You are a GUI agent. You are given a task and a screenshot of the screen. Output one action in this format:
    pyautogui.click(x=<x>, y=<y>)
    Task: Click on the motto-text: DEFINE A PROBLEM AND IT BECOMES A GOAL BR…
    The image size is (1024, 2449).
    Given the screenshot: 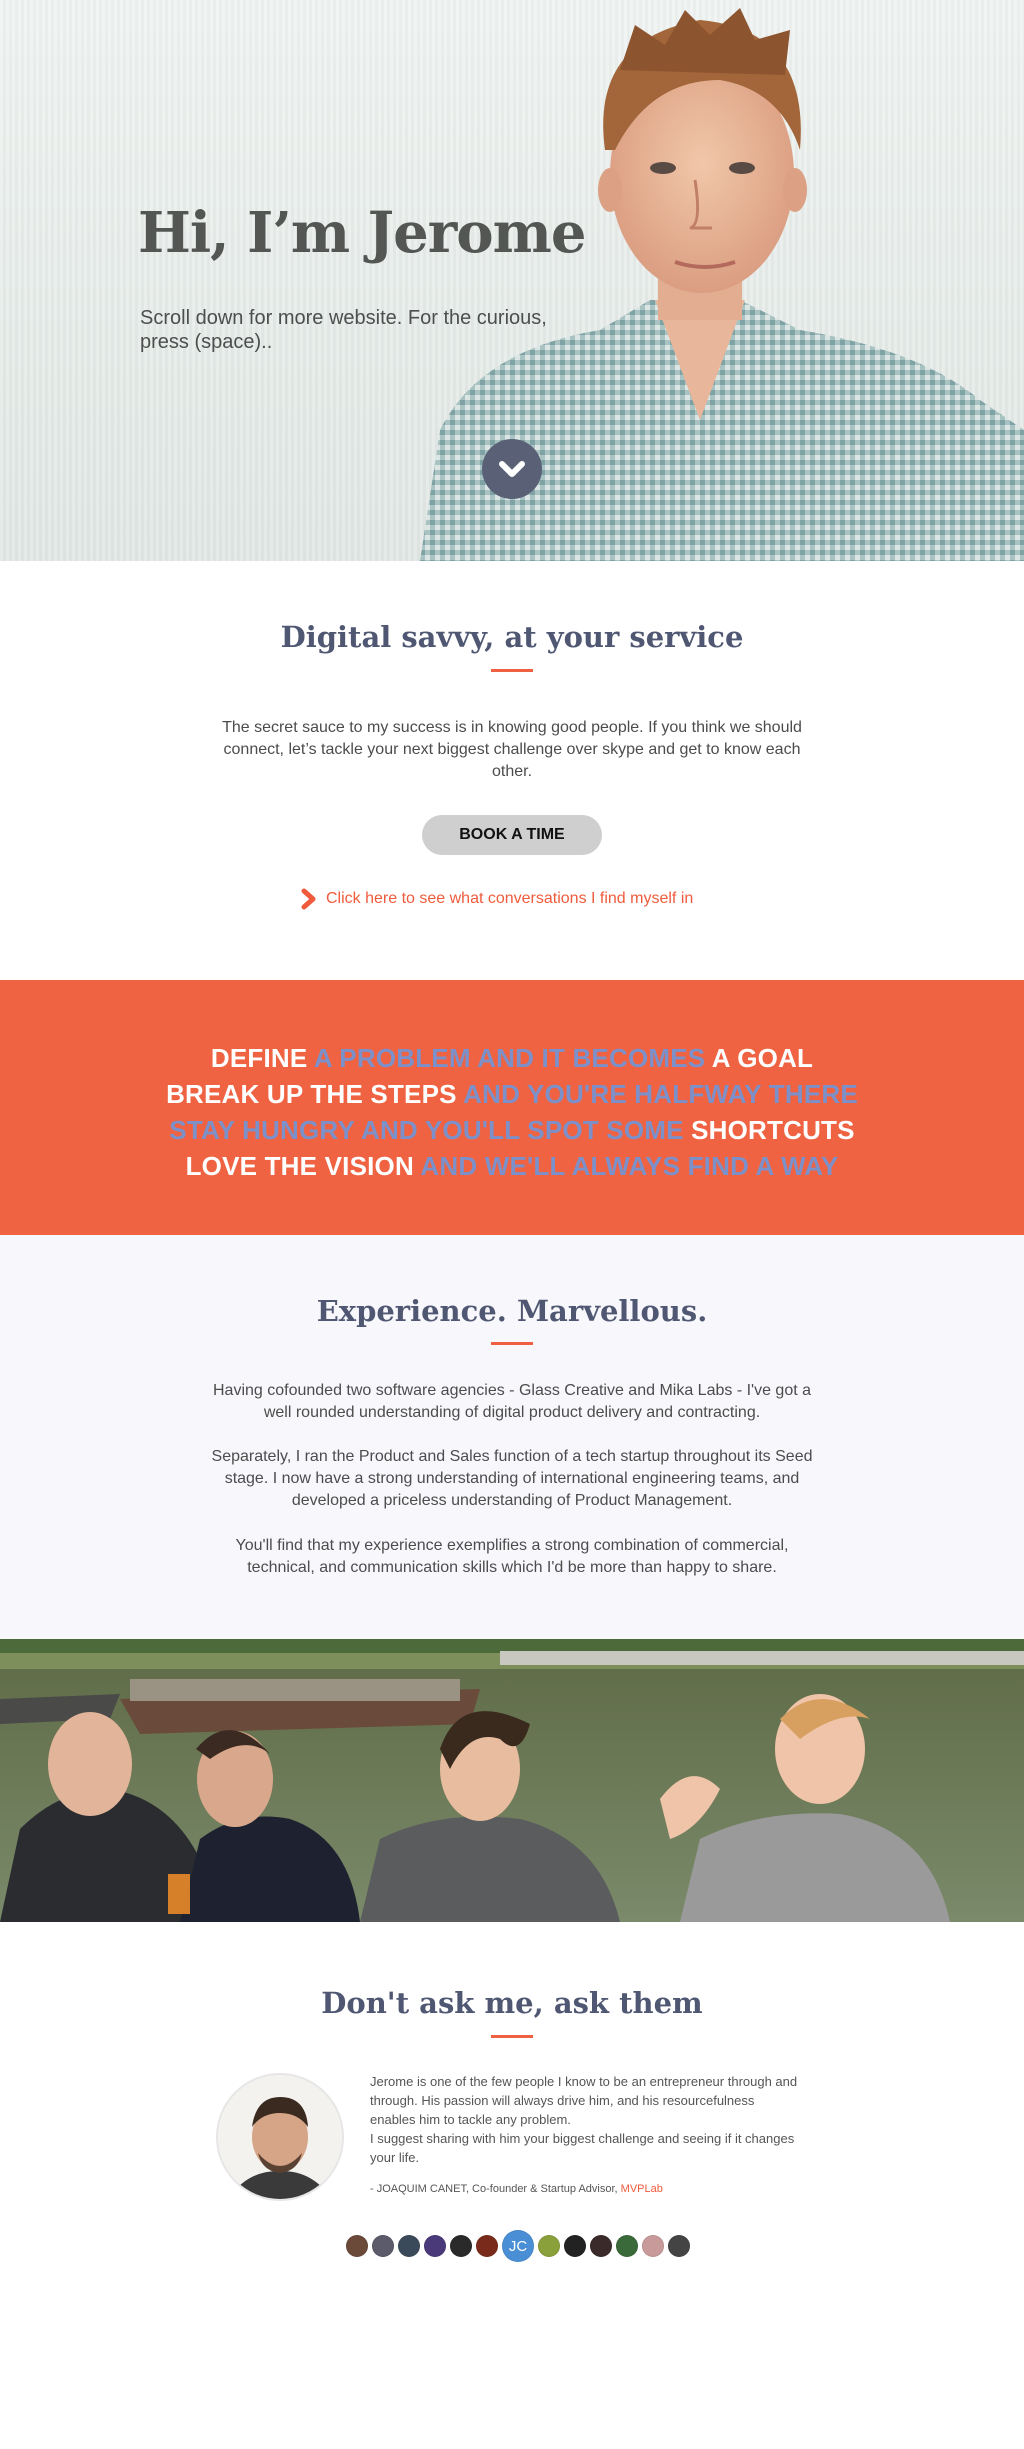 What is the action you would take?
    pyautogui.click(x=512, y=1112)
    